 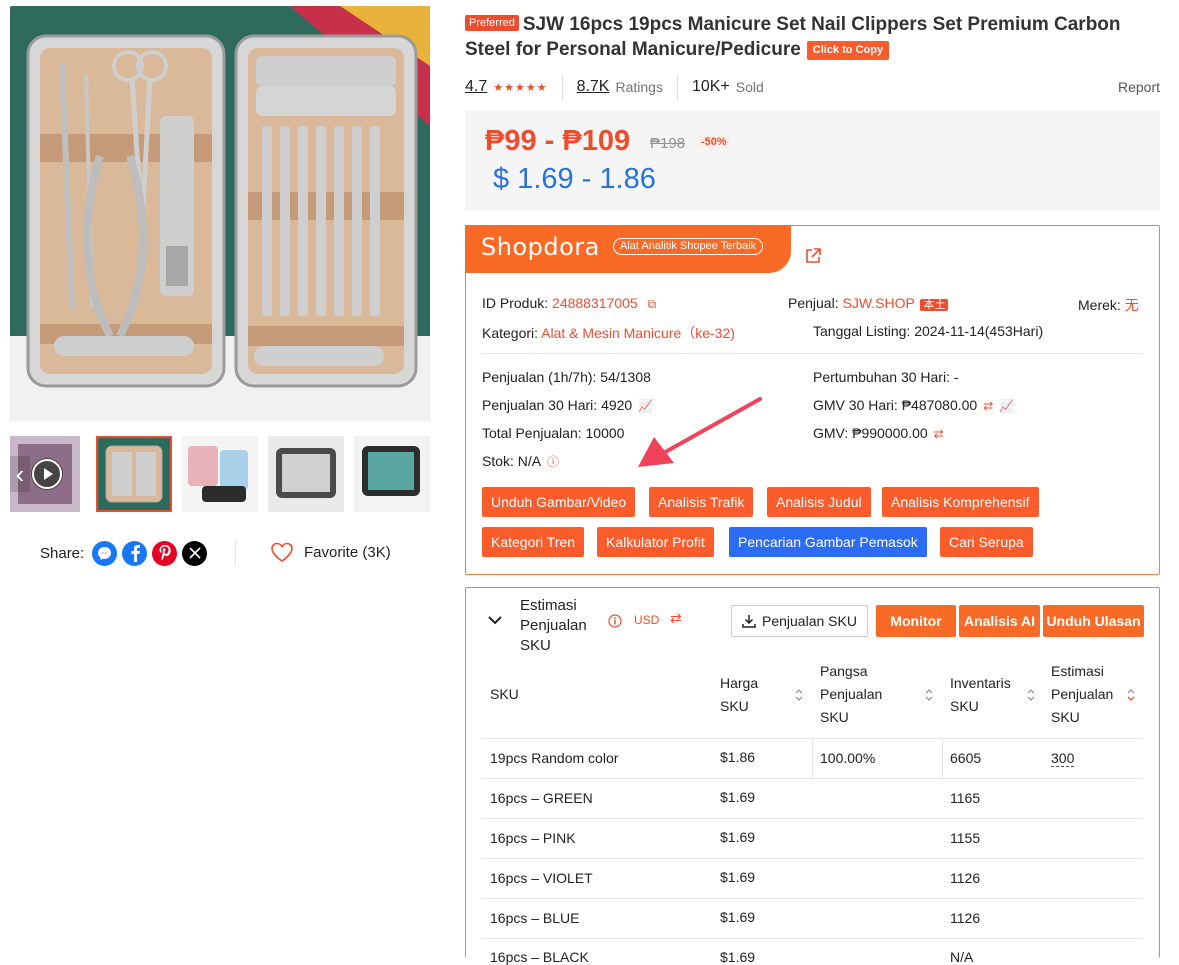 What do you see at coordinates (999, 621) in the screenshot?
I see `ai-analysis-button: Analisis AI` at bounding box center [999, 621].